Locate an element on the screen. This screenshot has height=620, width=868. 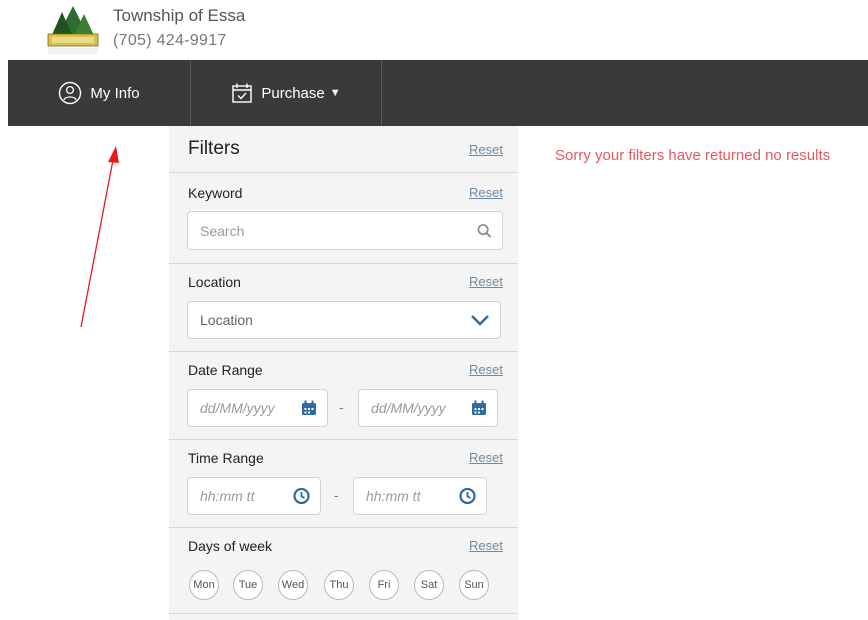
nav-purchase-menu: Purchase ▼ is located at coordinates (286, 93).